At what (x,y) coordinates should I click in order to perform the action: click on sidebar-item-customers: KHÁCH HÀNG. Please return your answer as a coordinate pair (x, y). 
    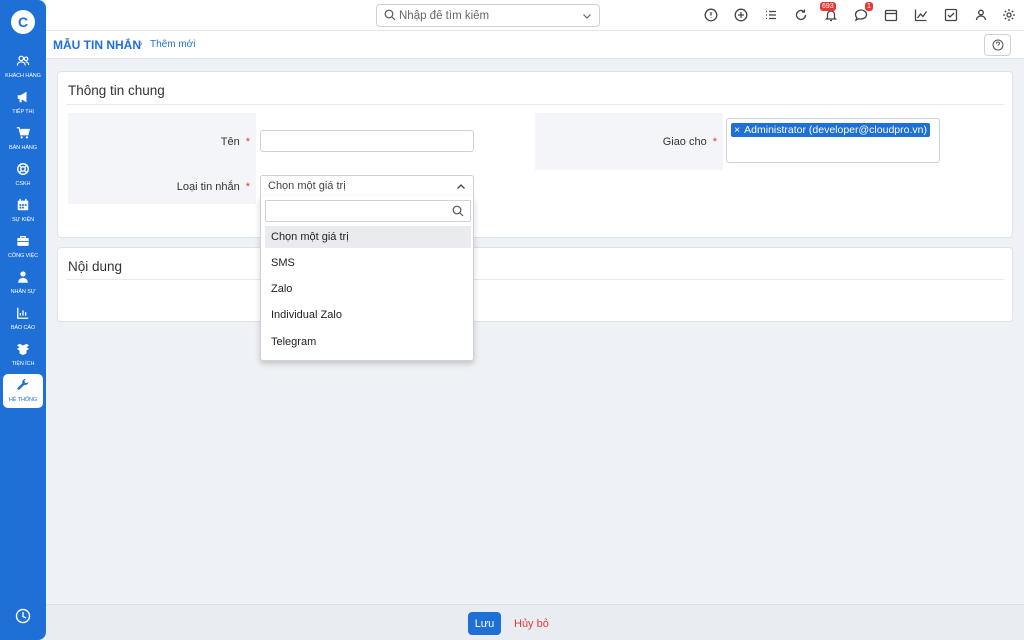
    Looking at the image, I should click on (23, 67).